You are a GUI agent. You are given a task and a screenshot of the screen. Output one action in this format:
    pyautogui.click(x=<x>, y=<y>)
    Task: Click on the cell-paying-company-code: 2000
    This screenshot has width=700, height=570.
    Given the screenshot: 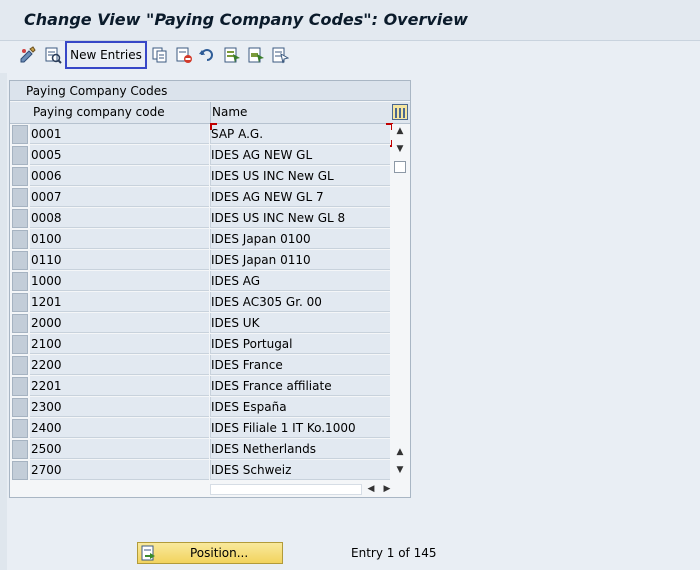 What is the action you would take?
    pyautogui.click(x=119, y=323)
    